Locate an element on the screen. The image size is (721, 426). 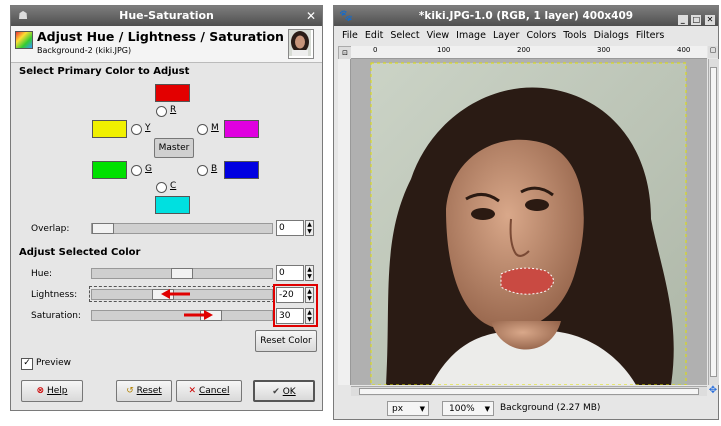
help-button-label: Help is located at coordinates (57, 391).